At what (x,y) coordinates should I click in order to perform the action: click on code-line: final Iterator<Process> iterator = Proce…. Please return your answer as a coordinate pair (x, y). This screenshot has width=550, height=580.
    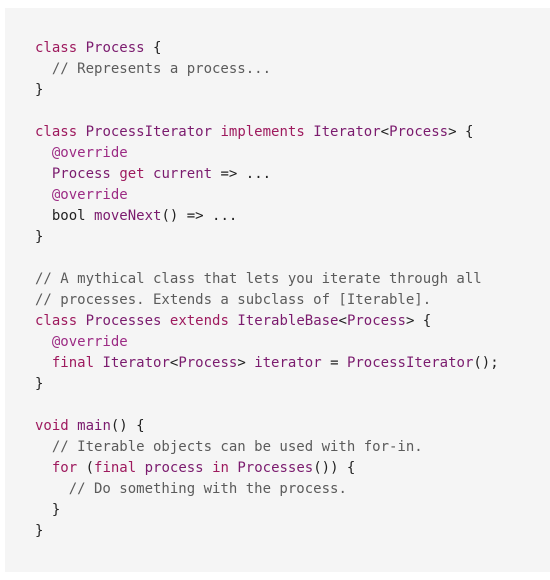
    Looking at the image, I should click on (292, 363).